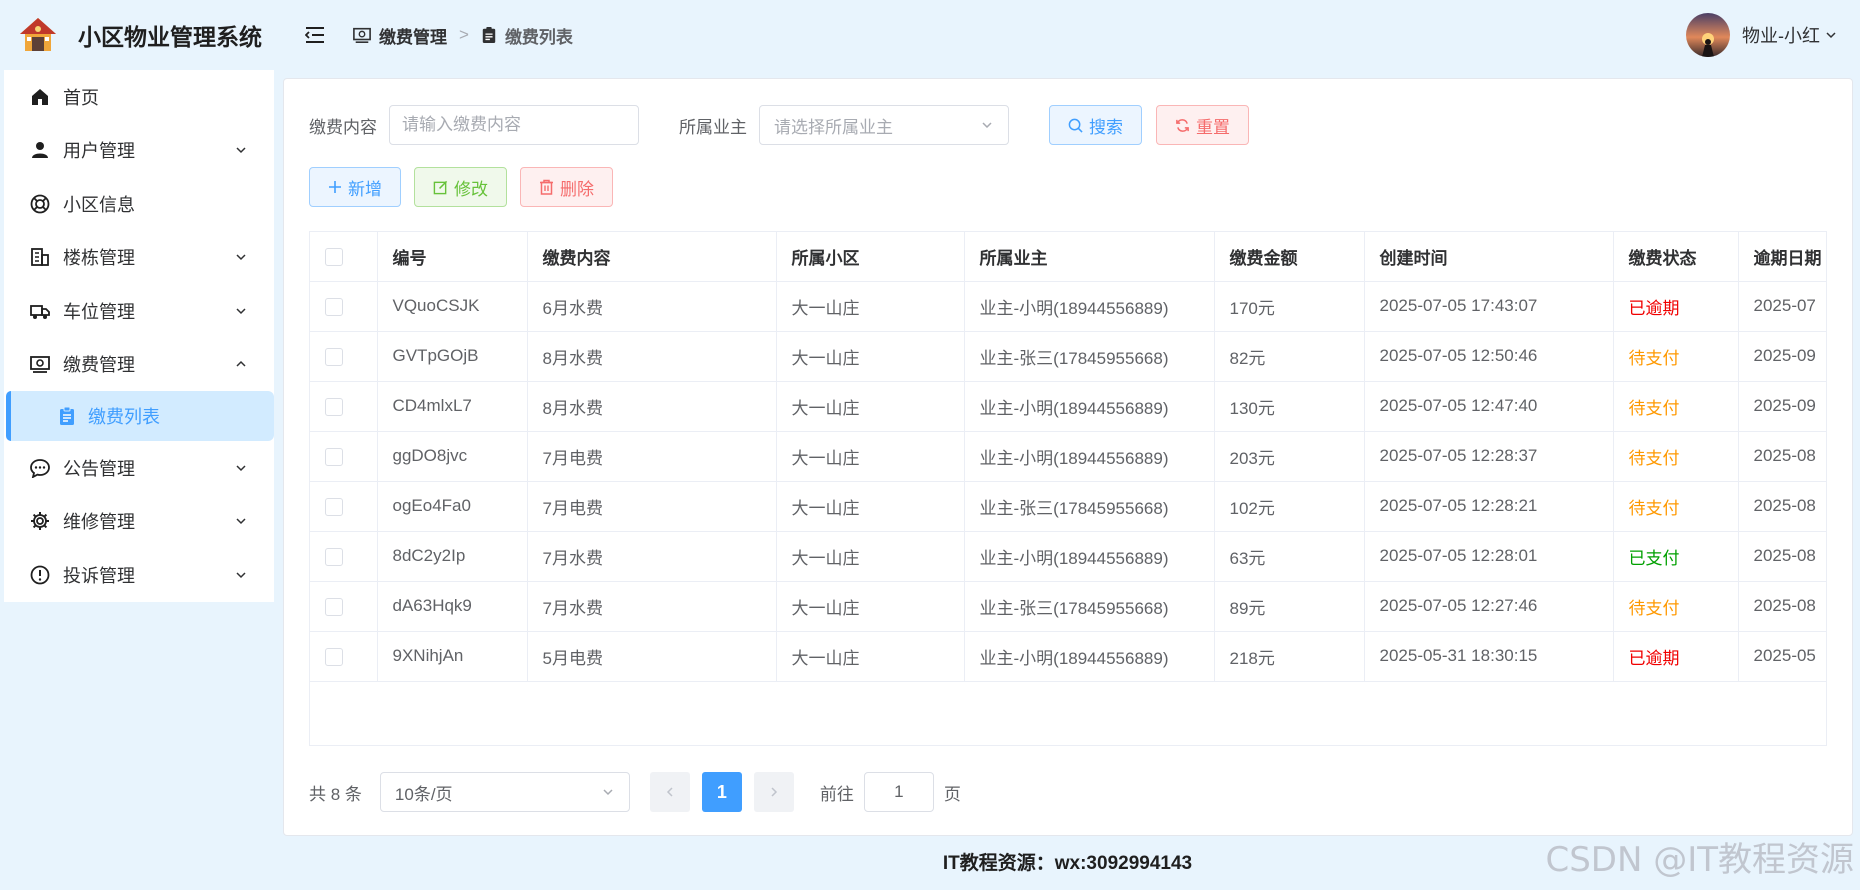  Describe the element at coordinates (1213, 127) in the screenshot. I see `reset-button-label: 重置` at that location.